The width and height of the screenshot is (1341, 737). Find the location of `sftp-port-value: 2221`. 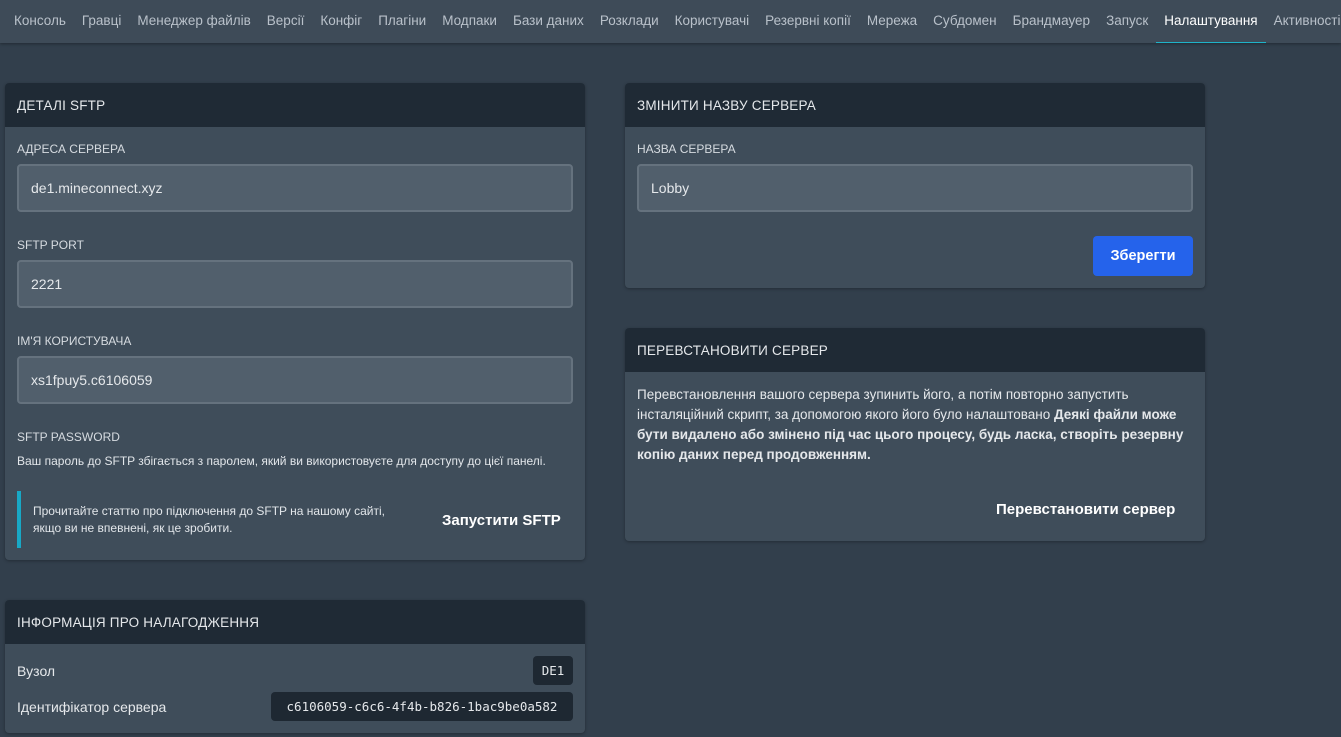

sftp-port-value: 2221 is located at coordinates (47, 284).